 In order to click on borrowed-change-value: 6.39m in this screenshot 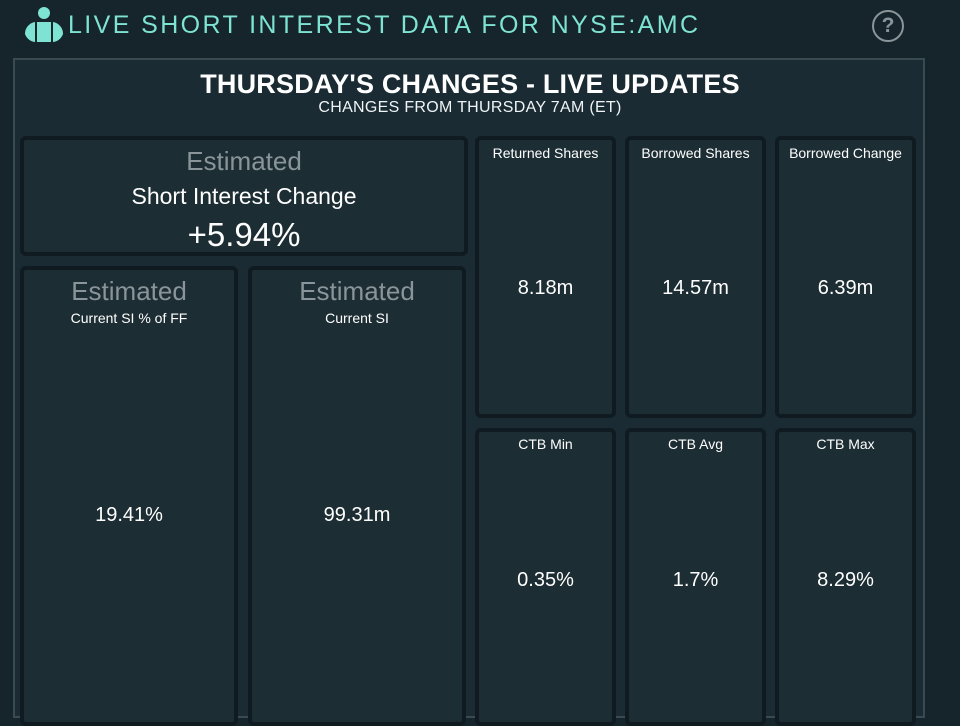, I will do `click(845, 288)`.